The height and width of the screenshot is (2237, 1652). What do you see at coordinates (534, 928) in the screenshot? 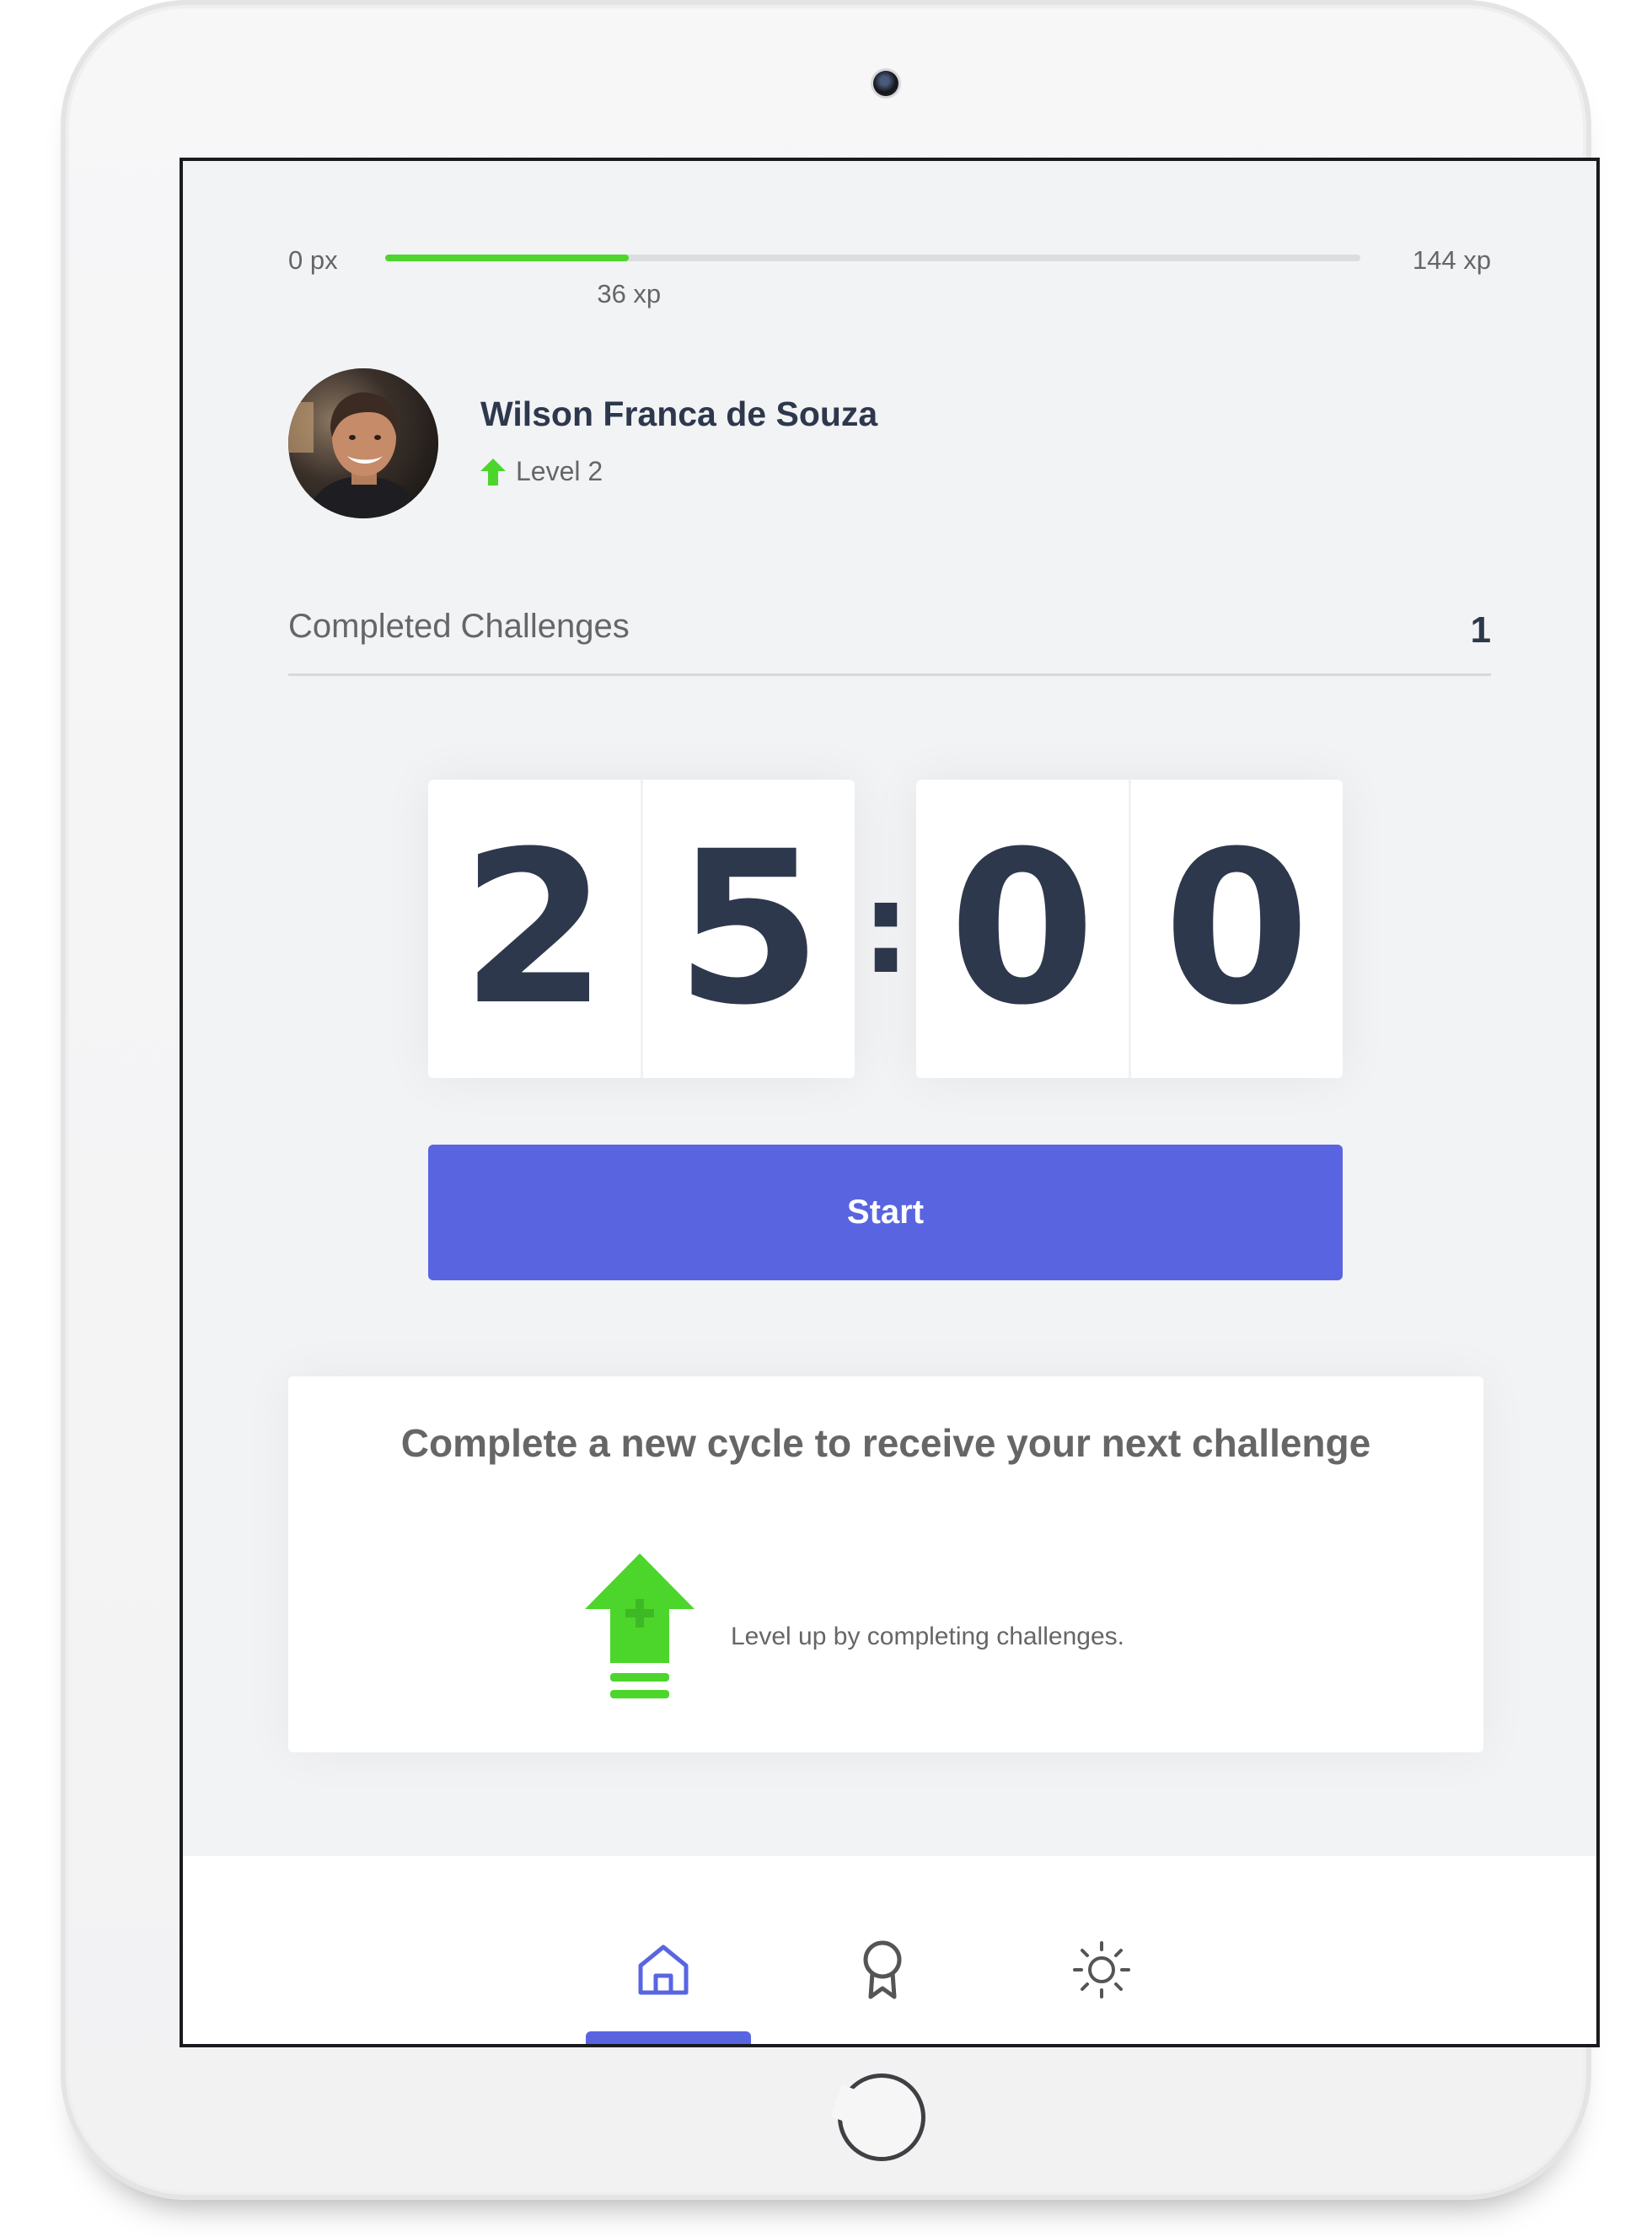
I see `minute-digit-tens: 2` at bounding box center [534, 928].